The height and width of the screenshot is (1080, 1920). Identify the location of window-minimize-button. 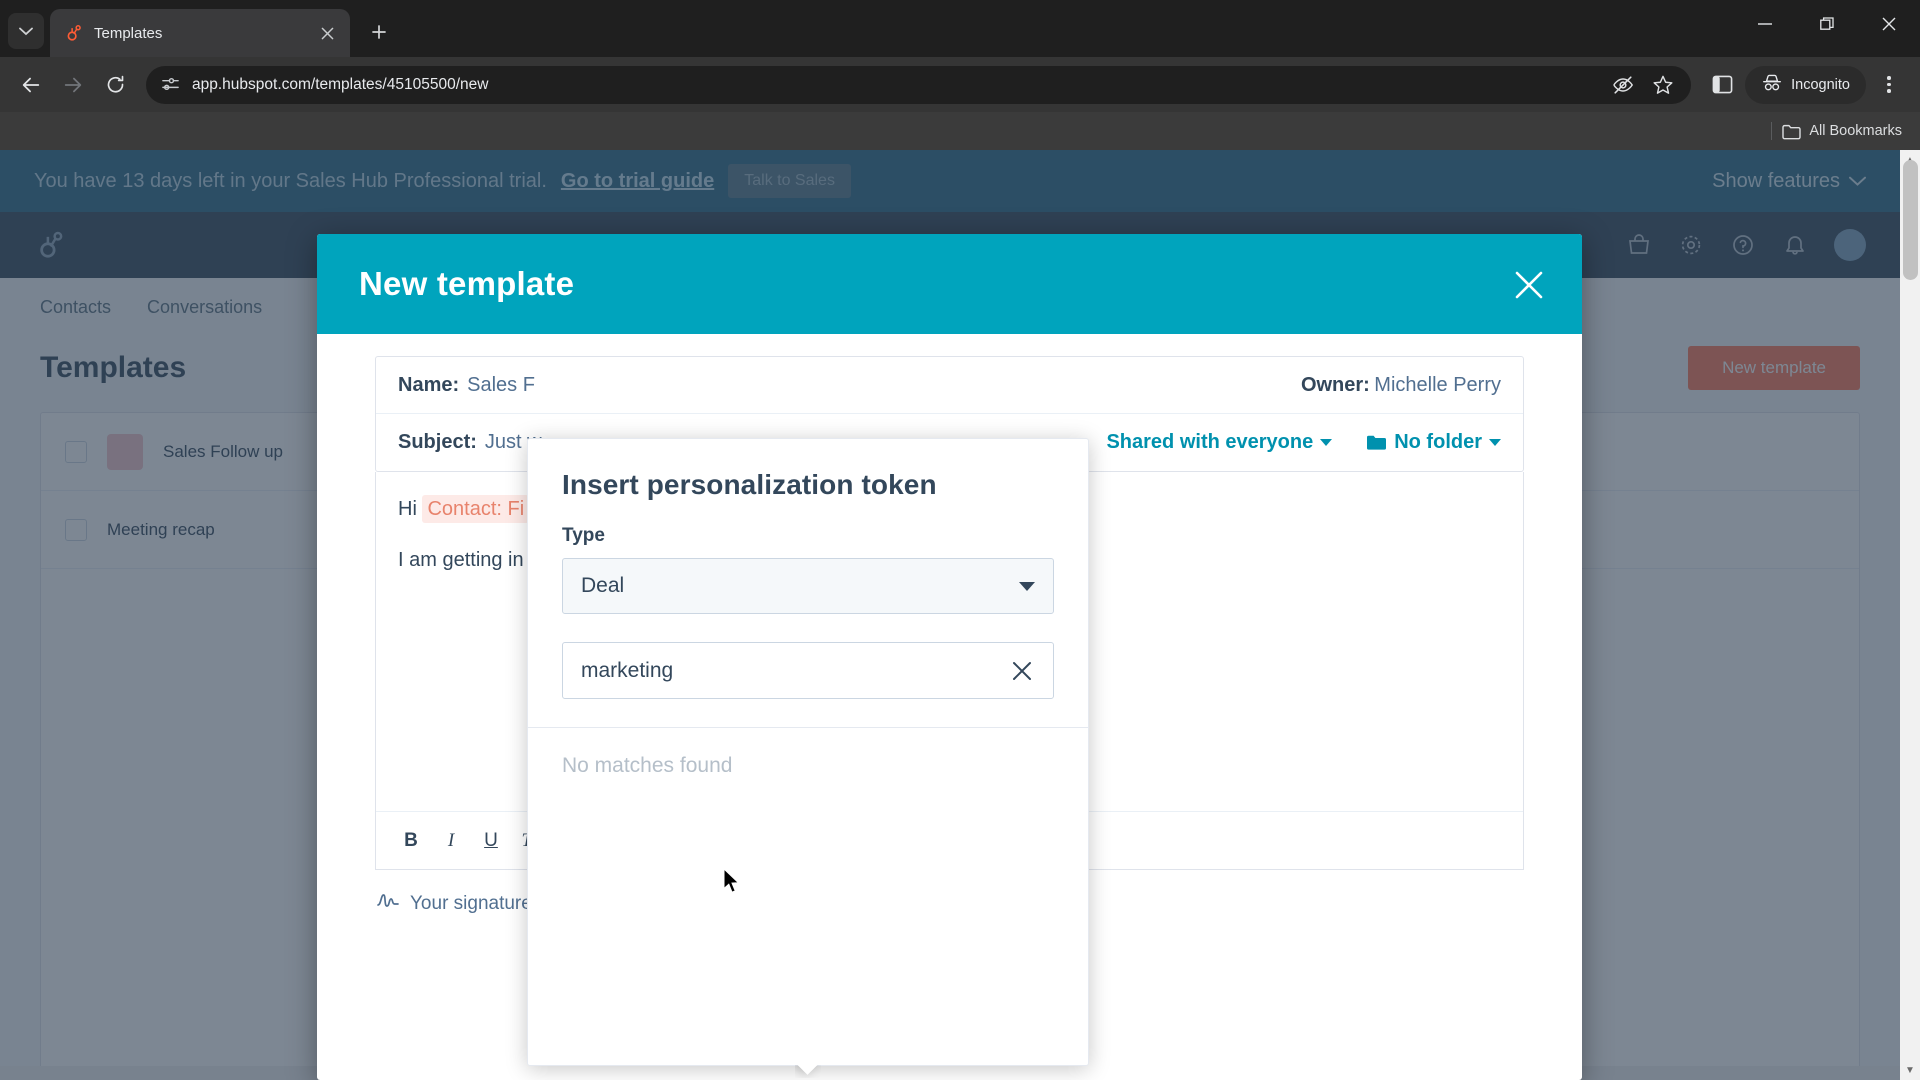
(1765, 24).